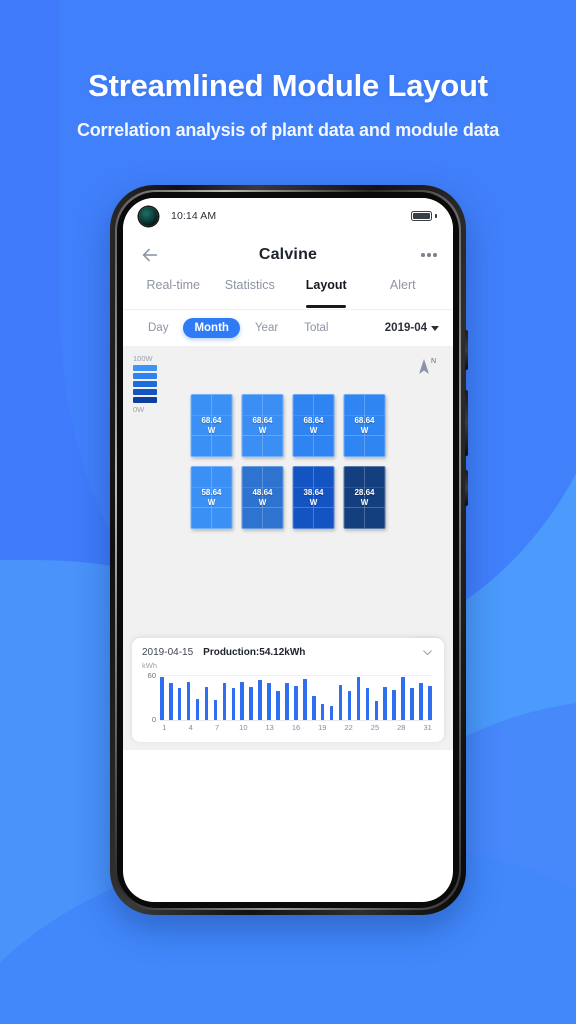 The height and width of the screenshot is (1024, 576). What do you see at coordinates (401, 727) in the screenshot?
I see `chart-x-tick-label: 28` at bounding box center [401, 727].